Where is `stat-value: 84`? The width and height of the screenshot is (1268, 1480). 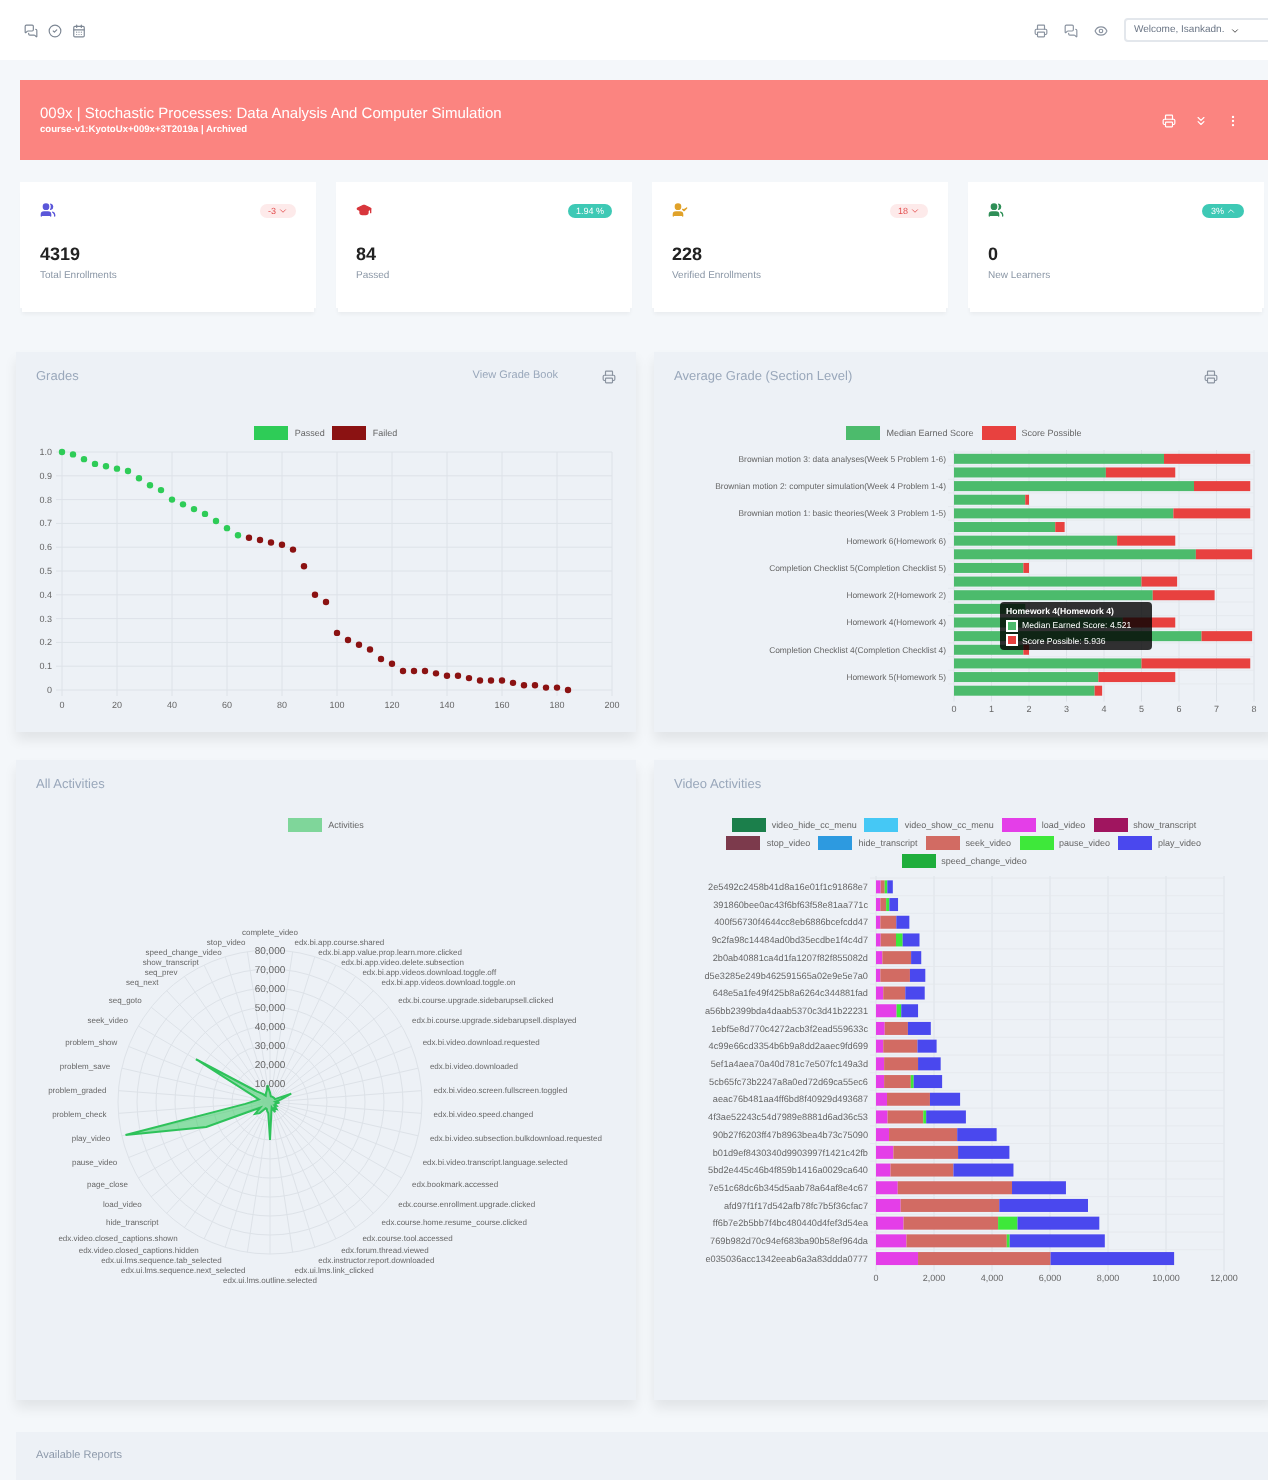 stat-value: 84 is located at coordinates (366, 254).